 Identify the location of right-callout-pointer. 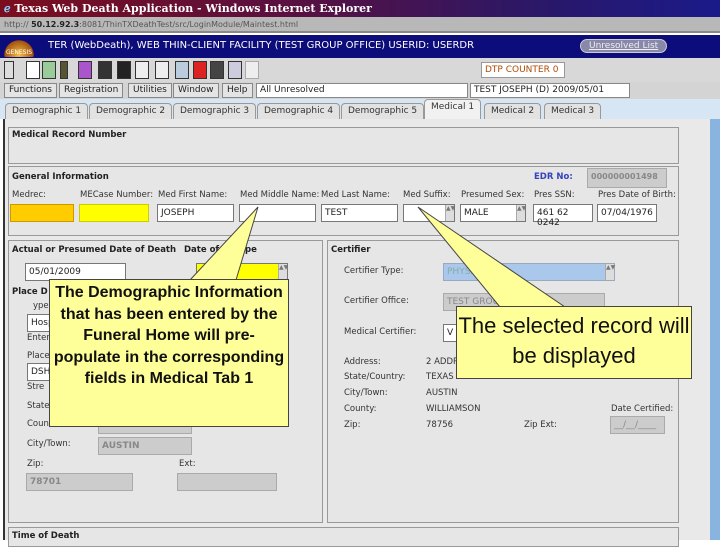
(492, 257).